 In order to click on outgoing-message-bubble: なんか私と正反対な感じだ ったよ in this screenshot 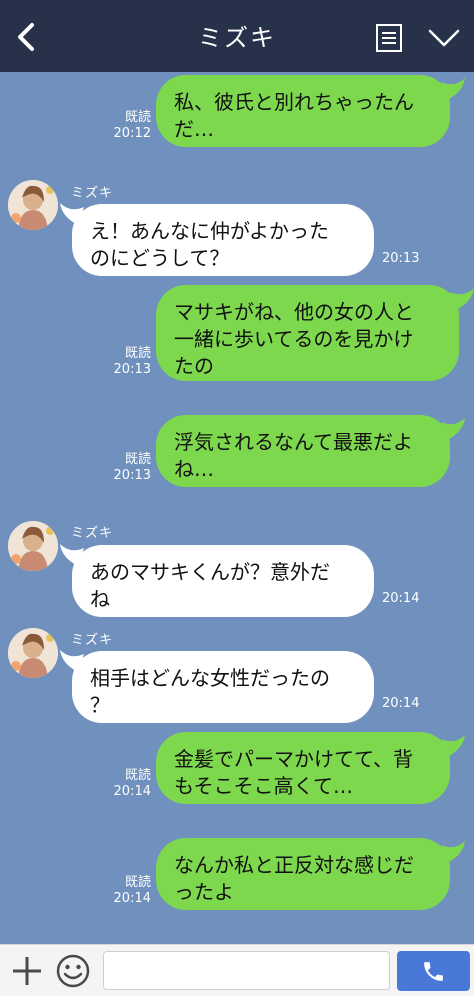, I will do `click(303, 874)`.